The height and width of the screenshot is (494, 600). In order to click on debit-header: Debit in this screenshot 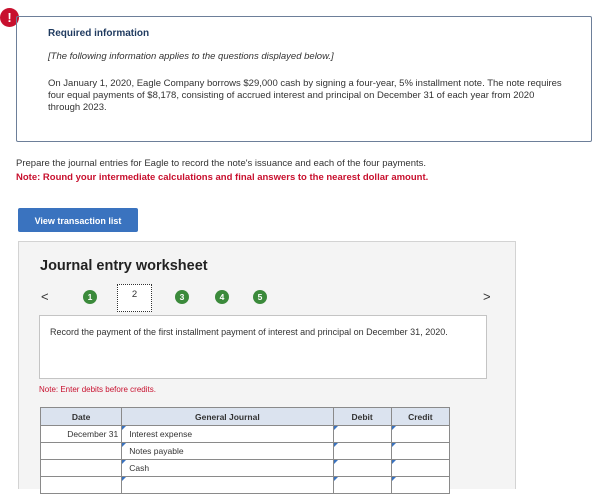, I will do `click(362, 416)`.